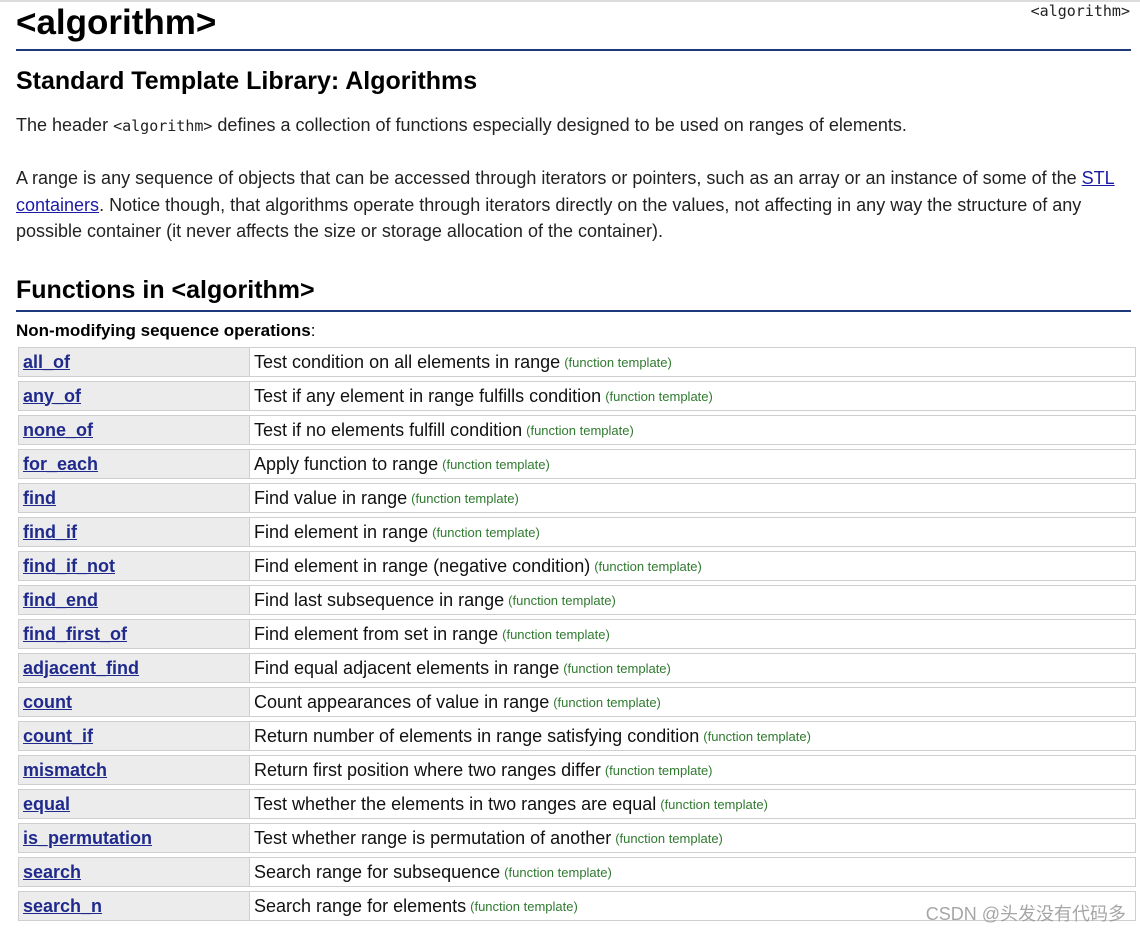 The height and width of the screenshot is (932, 1140). What do you see at coordinates (69, 566) in the screenshot?
I see `function-link-find-if-not: find_if_not` at bounding box center [69, 566].